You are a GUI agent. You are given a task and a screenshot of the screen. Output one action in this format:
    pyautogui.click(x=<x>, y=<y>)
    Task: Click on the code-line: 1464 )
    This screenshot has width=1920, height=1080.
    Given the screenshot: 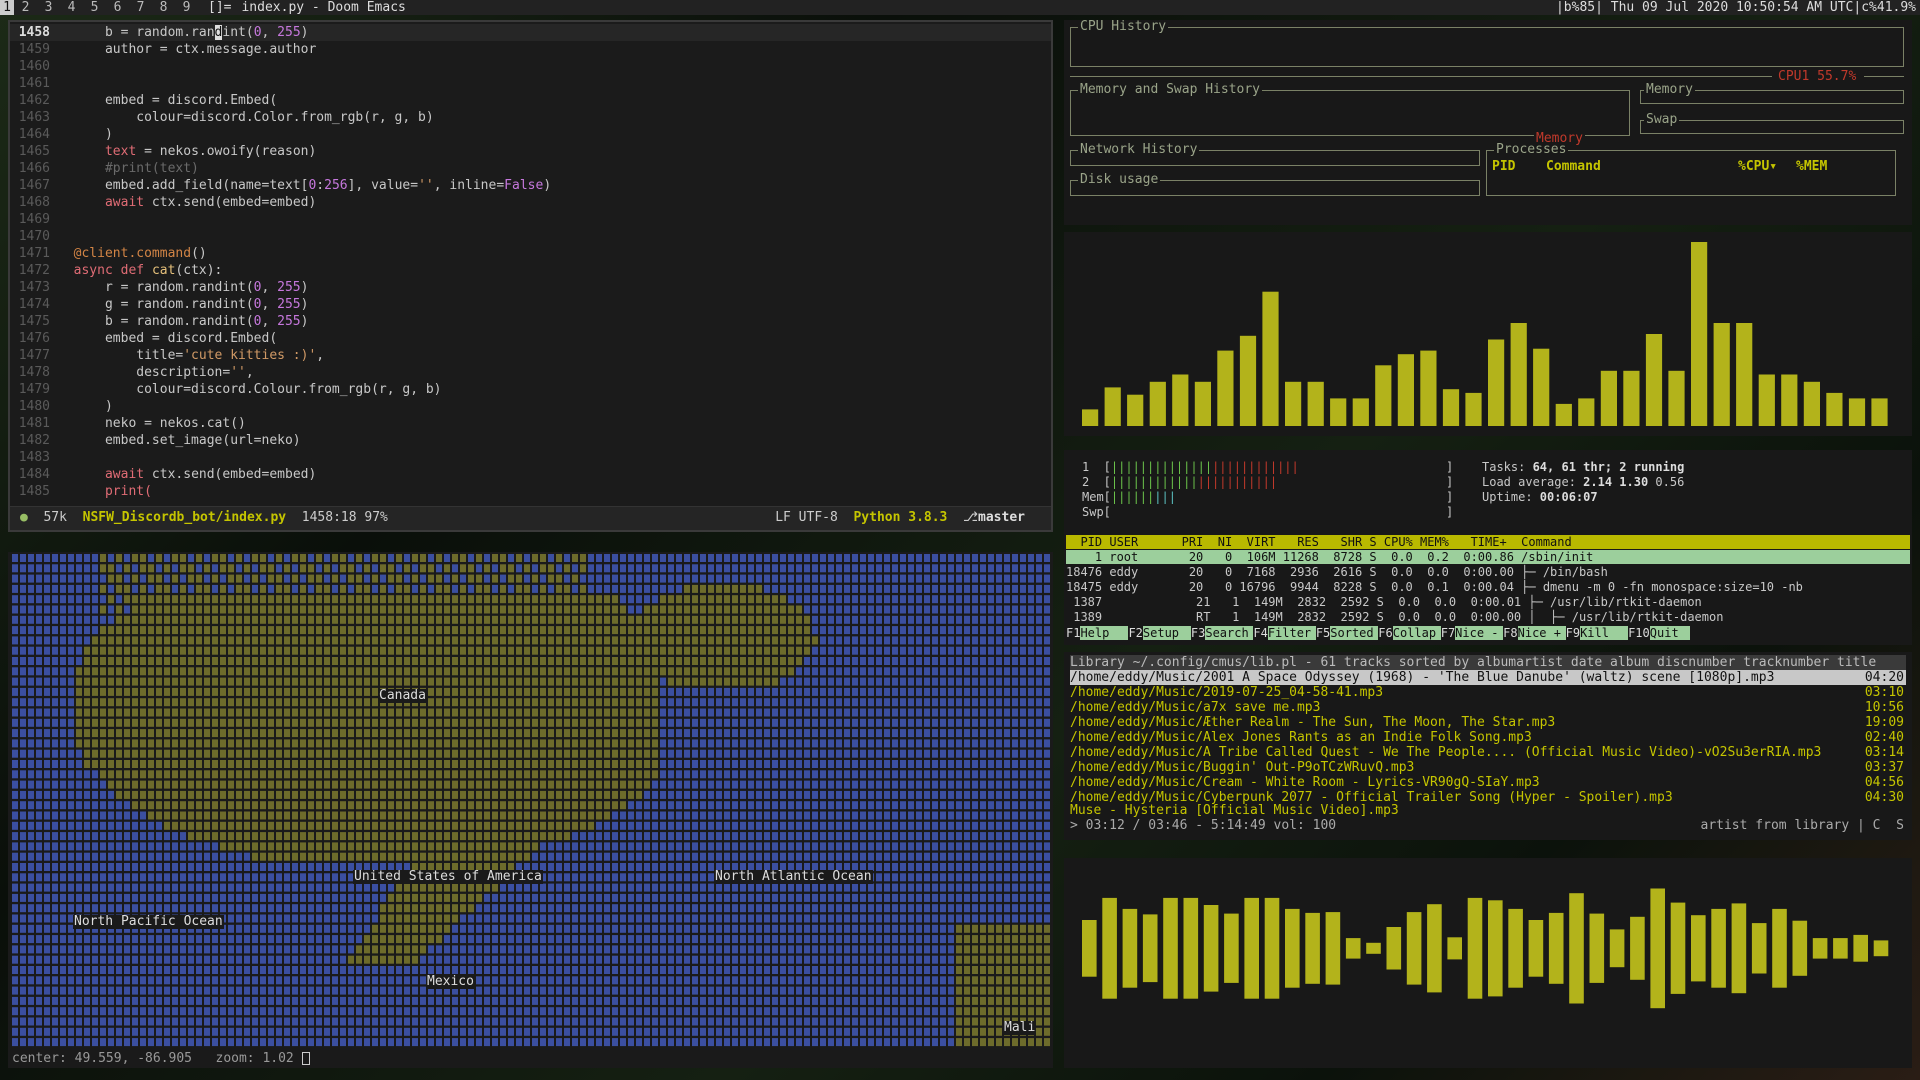 What is the action you would take?
    pyautogui.click(x=530, y=134)
    